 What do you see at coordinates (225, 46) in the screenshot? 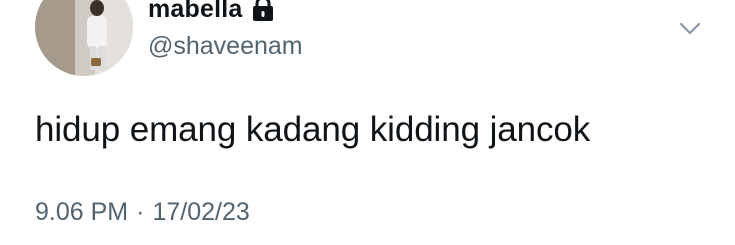
I see `user-handle: @shaveenam` at bounding box center [225, 46].